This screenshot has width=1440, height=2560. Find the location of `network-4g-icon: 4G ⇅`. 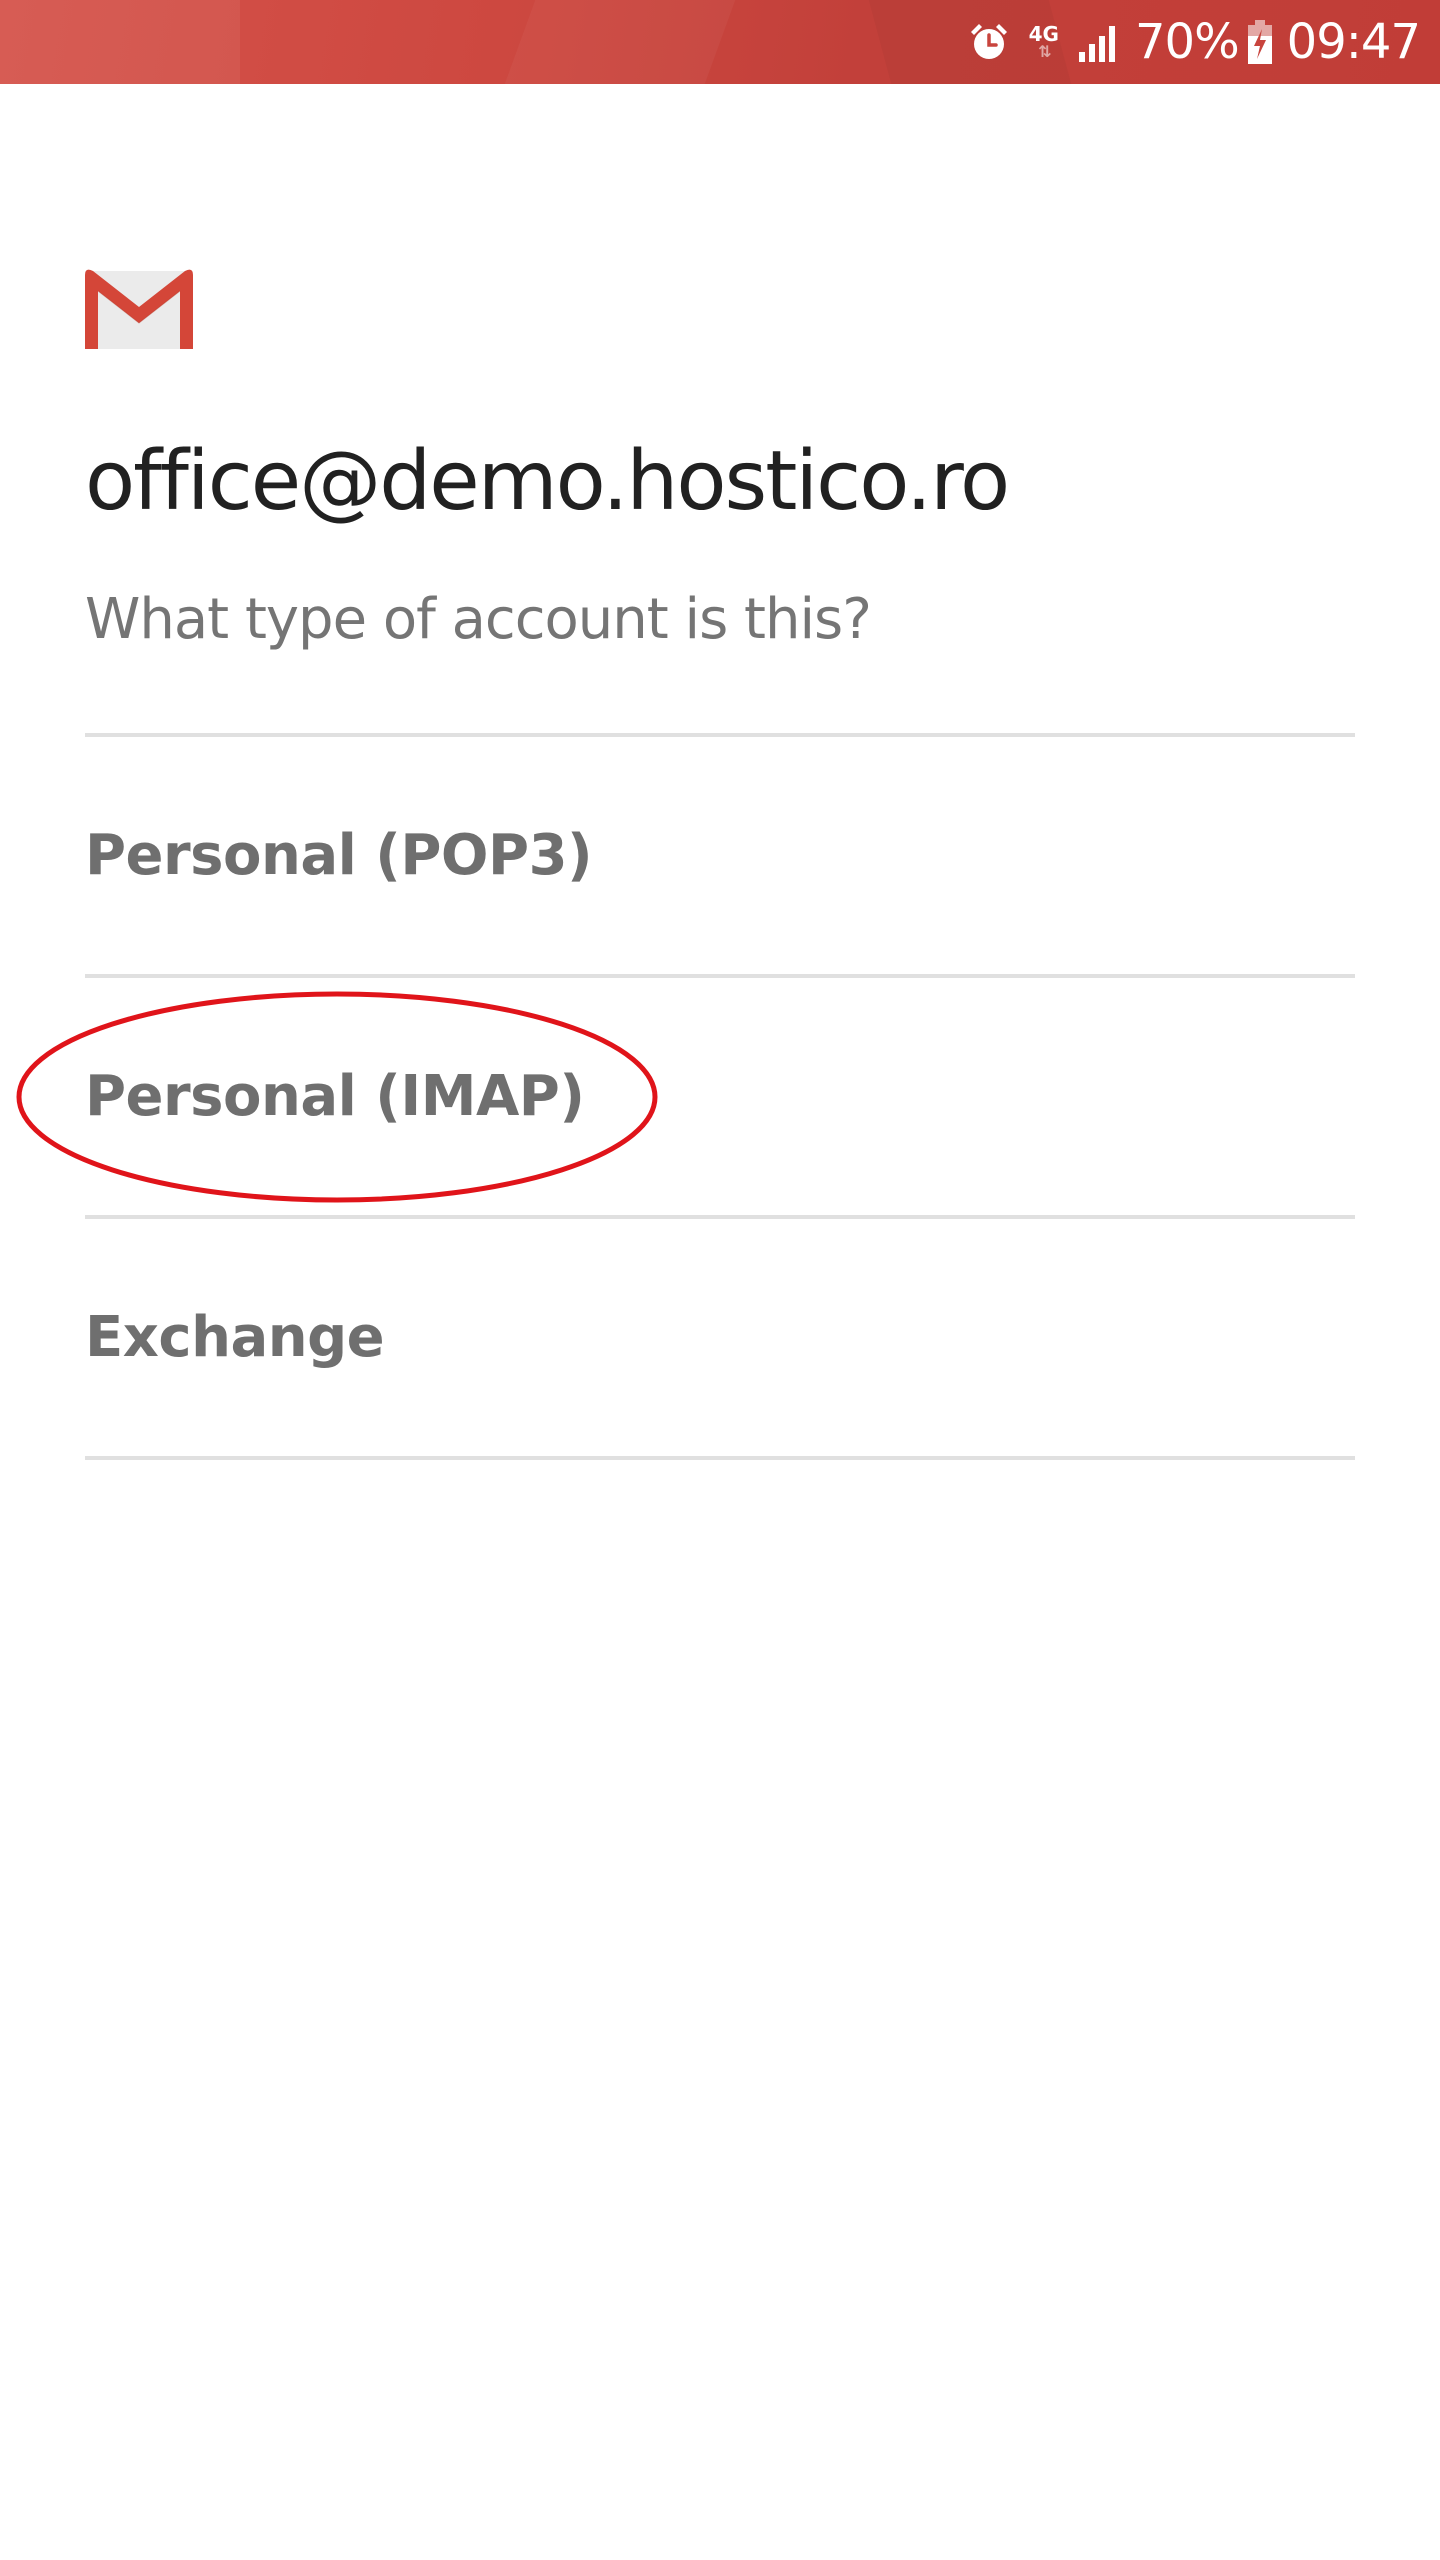

network-4g-icon: 4G ⇅ is located at coordinates (1044, 42).